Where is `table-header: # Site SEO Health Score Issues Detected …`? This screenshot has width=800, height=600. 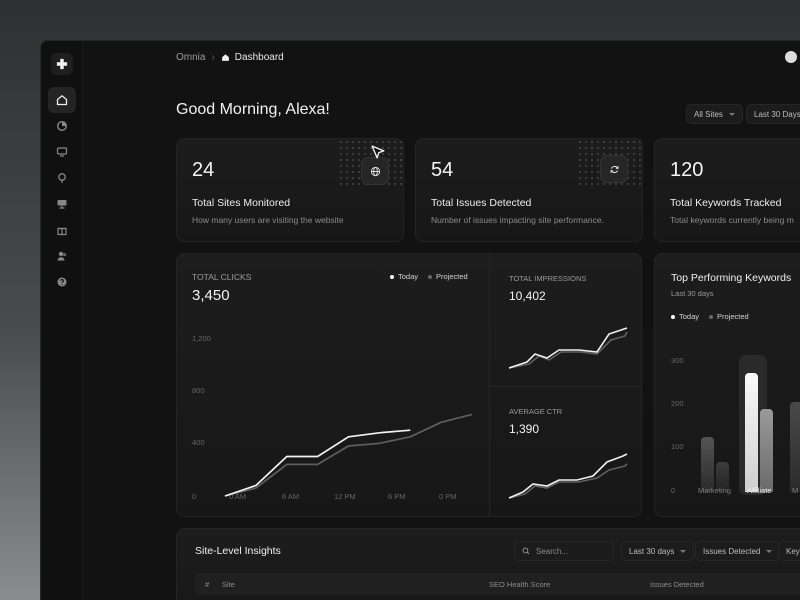 table-header: # Site SEO Health Score Issues Detected … is located at coordinates (497, 584).